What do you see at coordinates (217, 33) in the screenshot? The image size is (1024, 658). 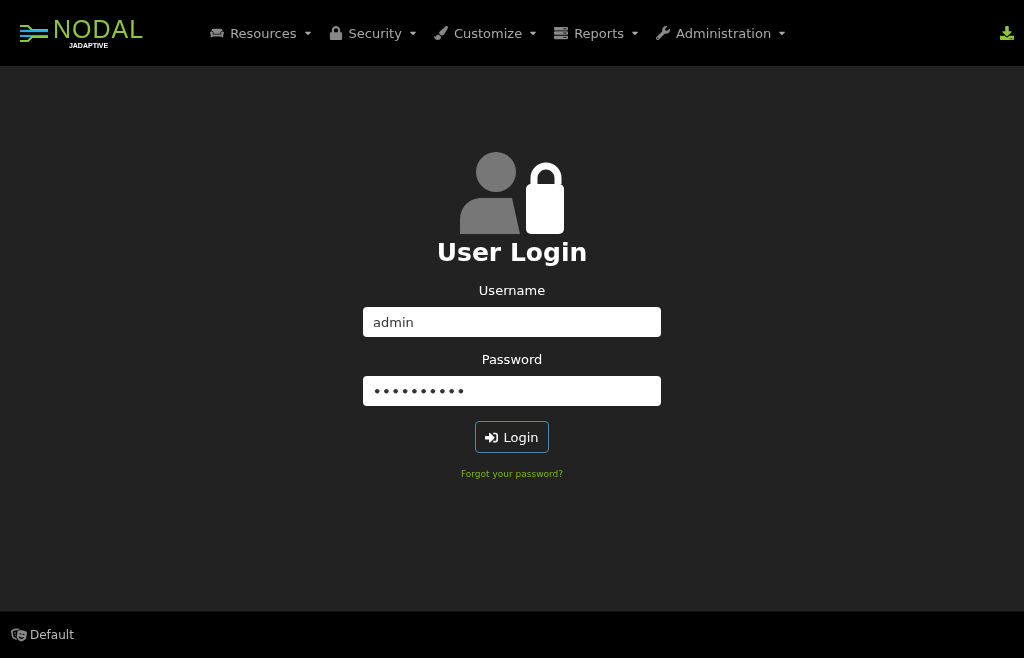 I see `couch-icon` at bounding box center [217, 33].